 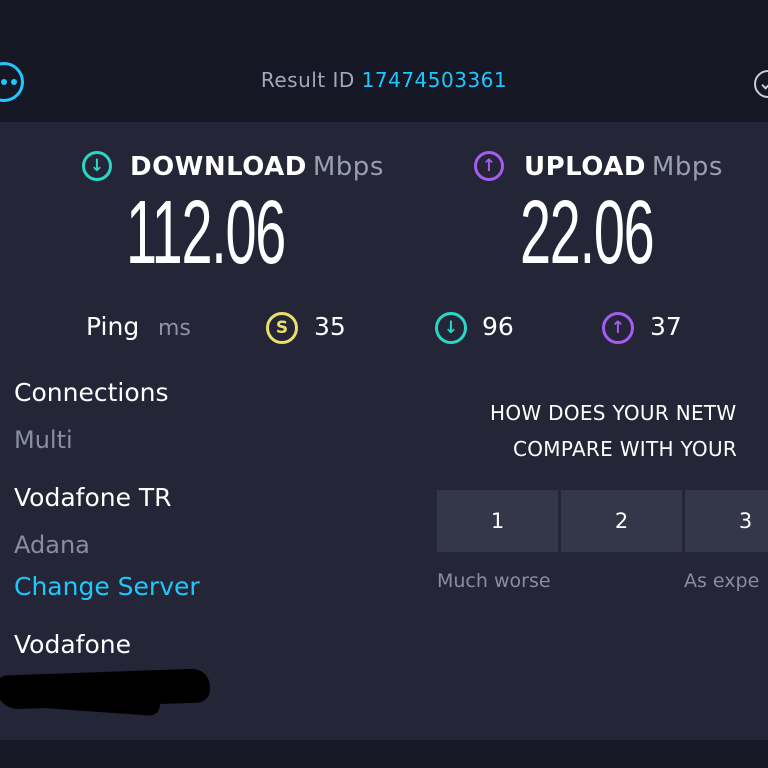 I want to click on ping-upload-value: 37, so click(x=666, y=326).